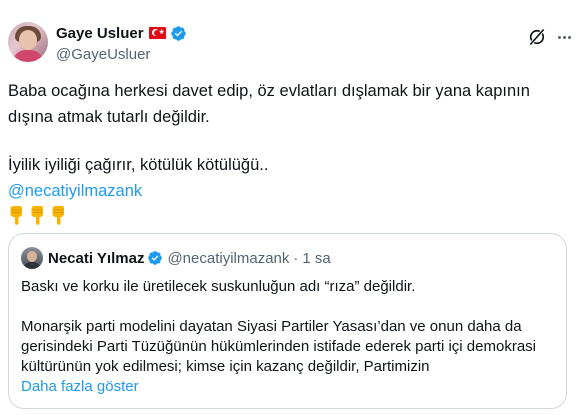 The image size is (577, 415). I want to click on author-avatar, so click(28, 42).